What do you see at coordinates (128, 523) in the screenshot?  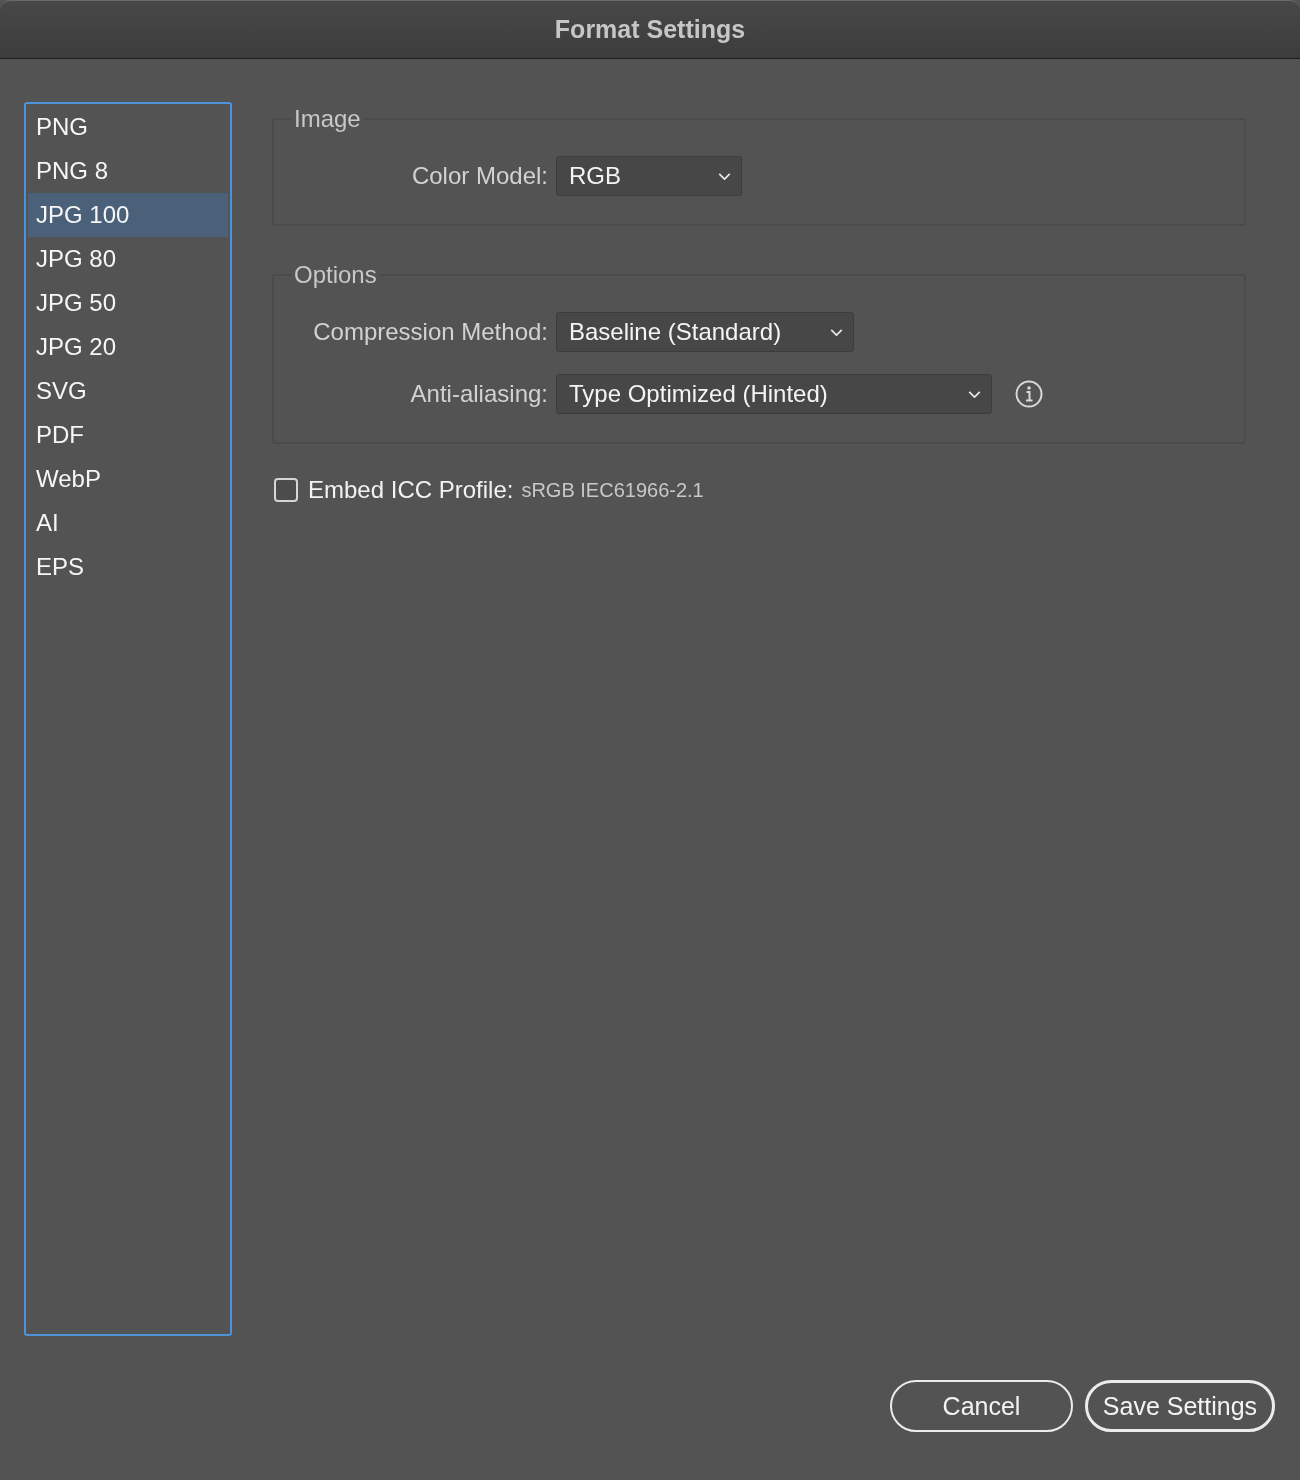 I see `format-list-item: AI` at bounding box center [128, 523].